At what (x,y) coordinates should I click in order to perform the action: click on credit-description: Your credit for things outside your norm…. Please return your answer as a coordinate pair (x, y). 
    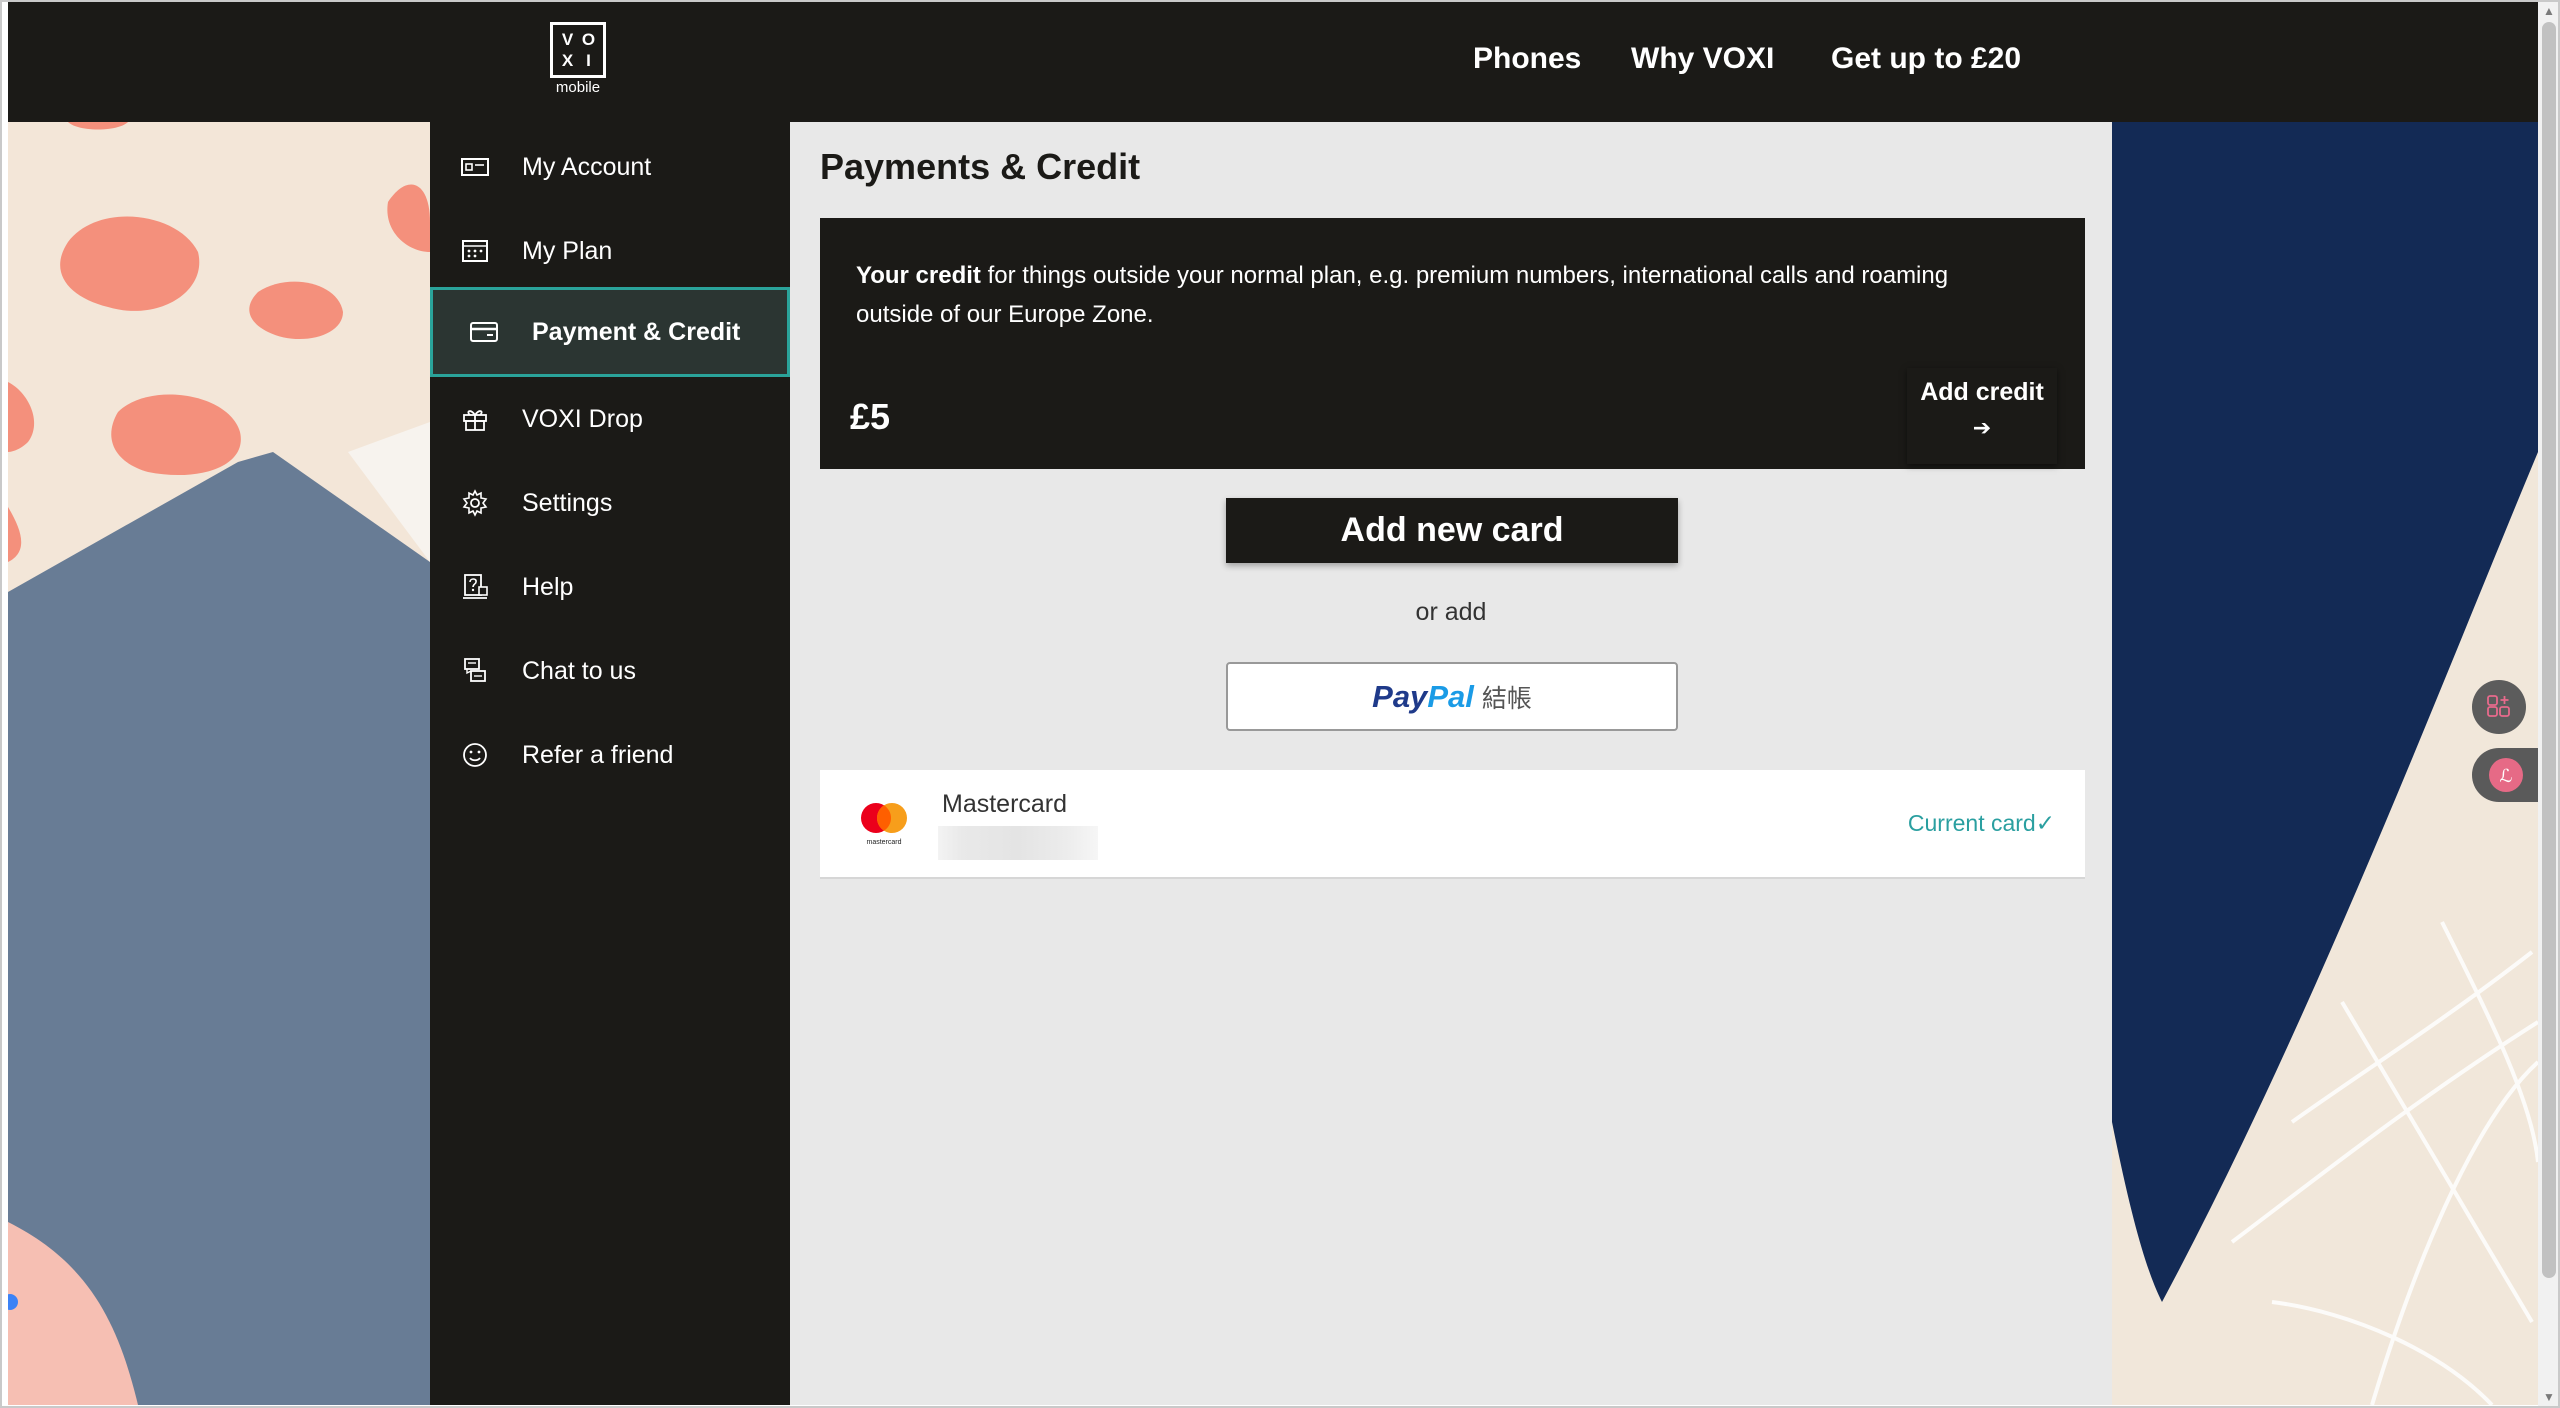
    Looking at the image, I should click on (1431, 295).